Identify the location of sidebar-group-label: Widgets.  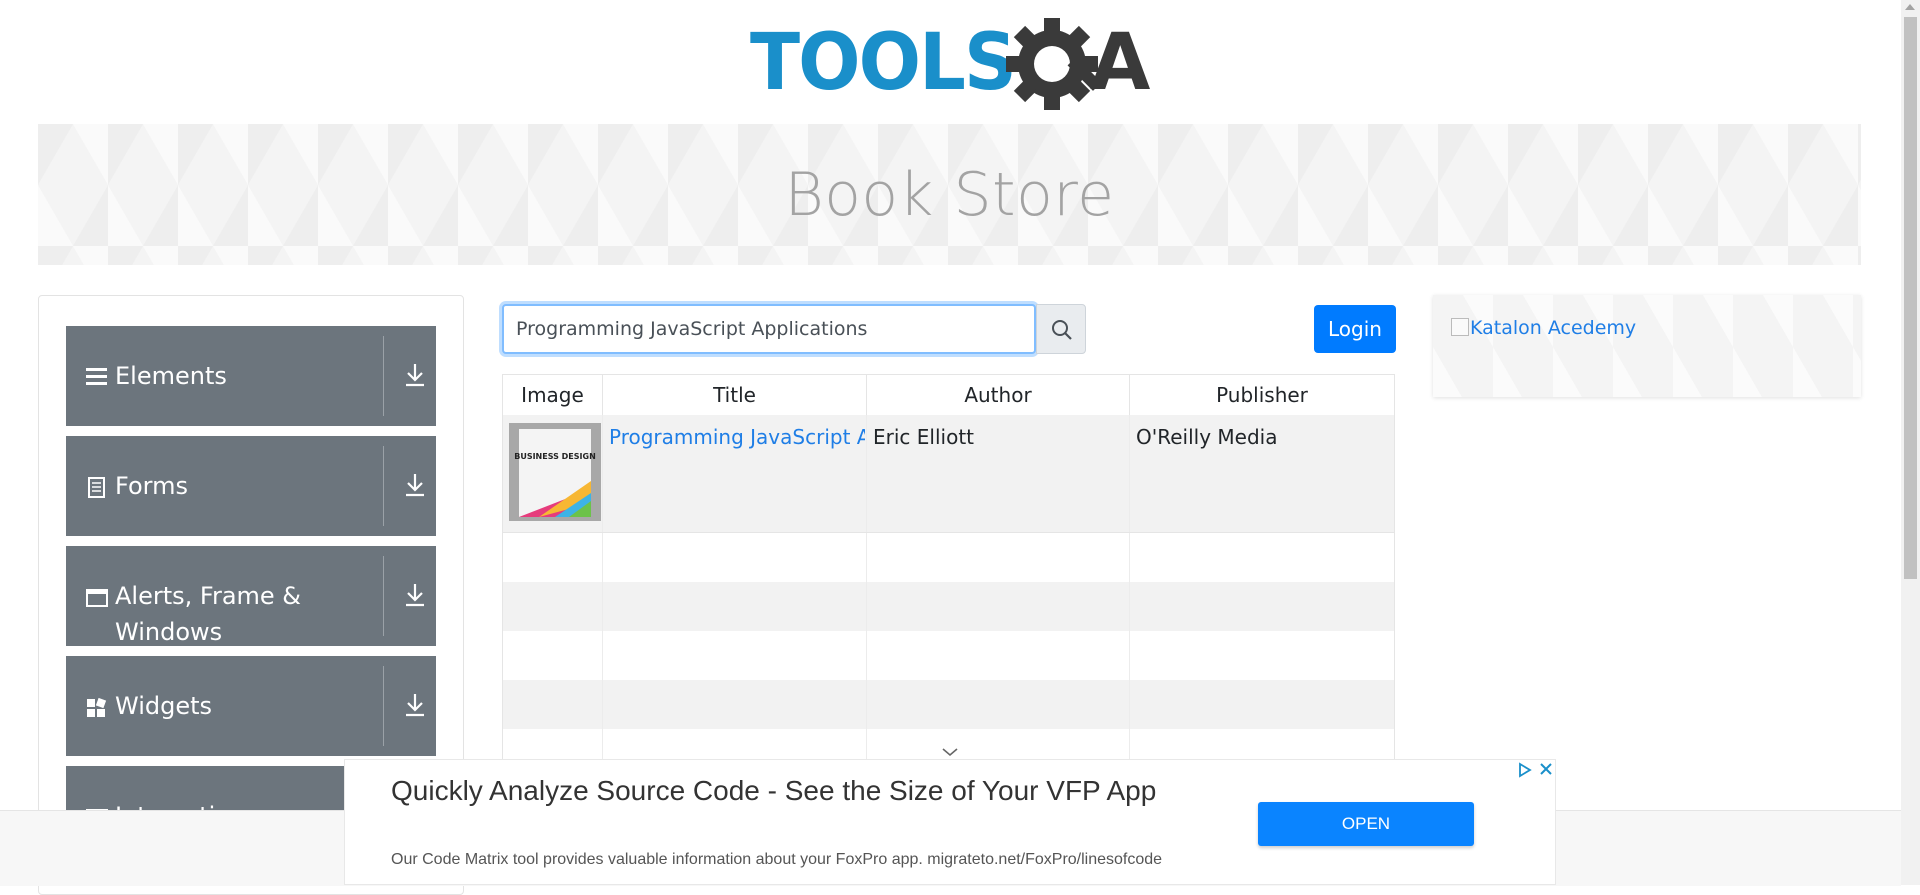
(164, 706).